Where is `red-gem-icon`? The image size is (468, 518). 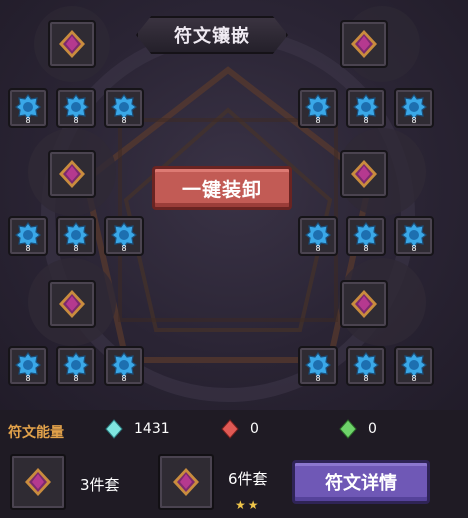
red-gem-icon is located at coordinates (230, 429).